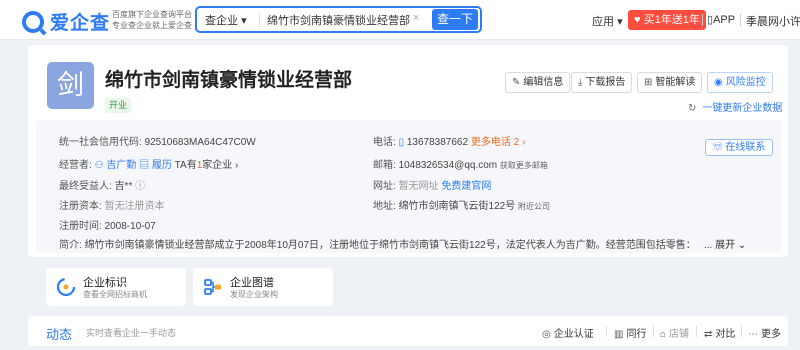  I want to click on online-contact-button: ☏ 在线联系, so click(739, 147).